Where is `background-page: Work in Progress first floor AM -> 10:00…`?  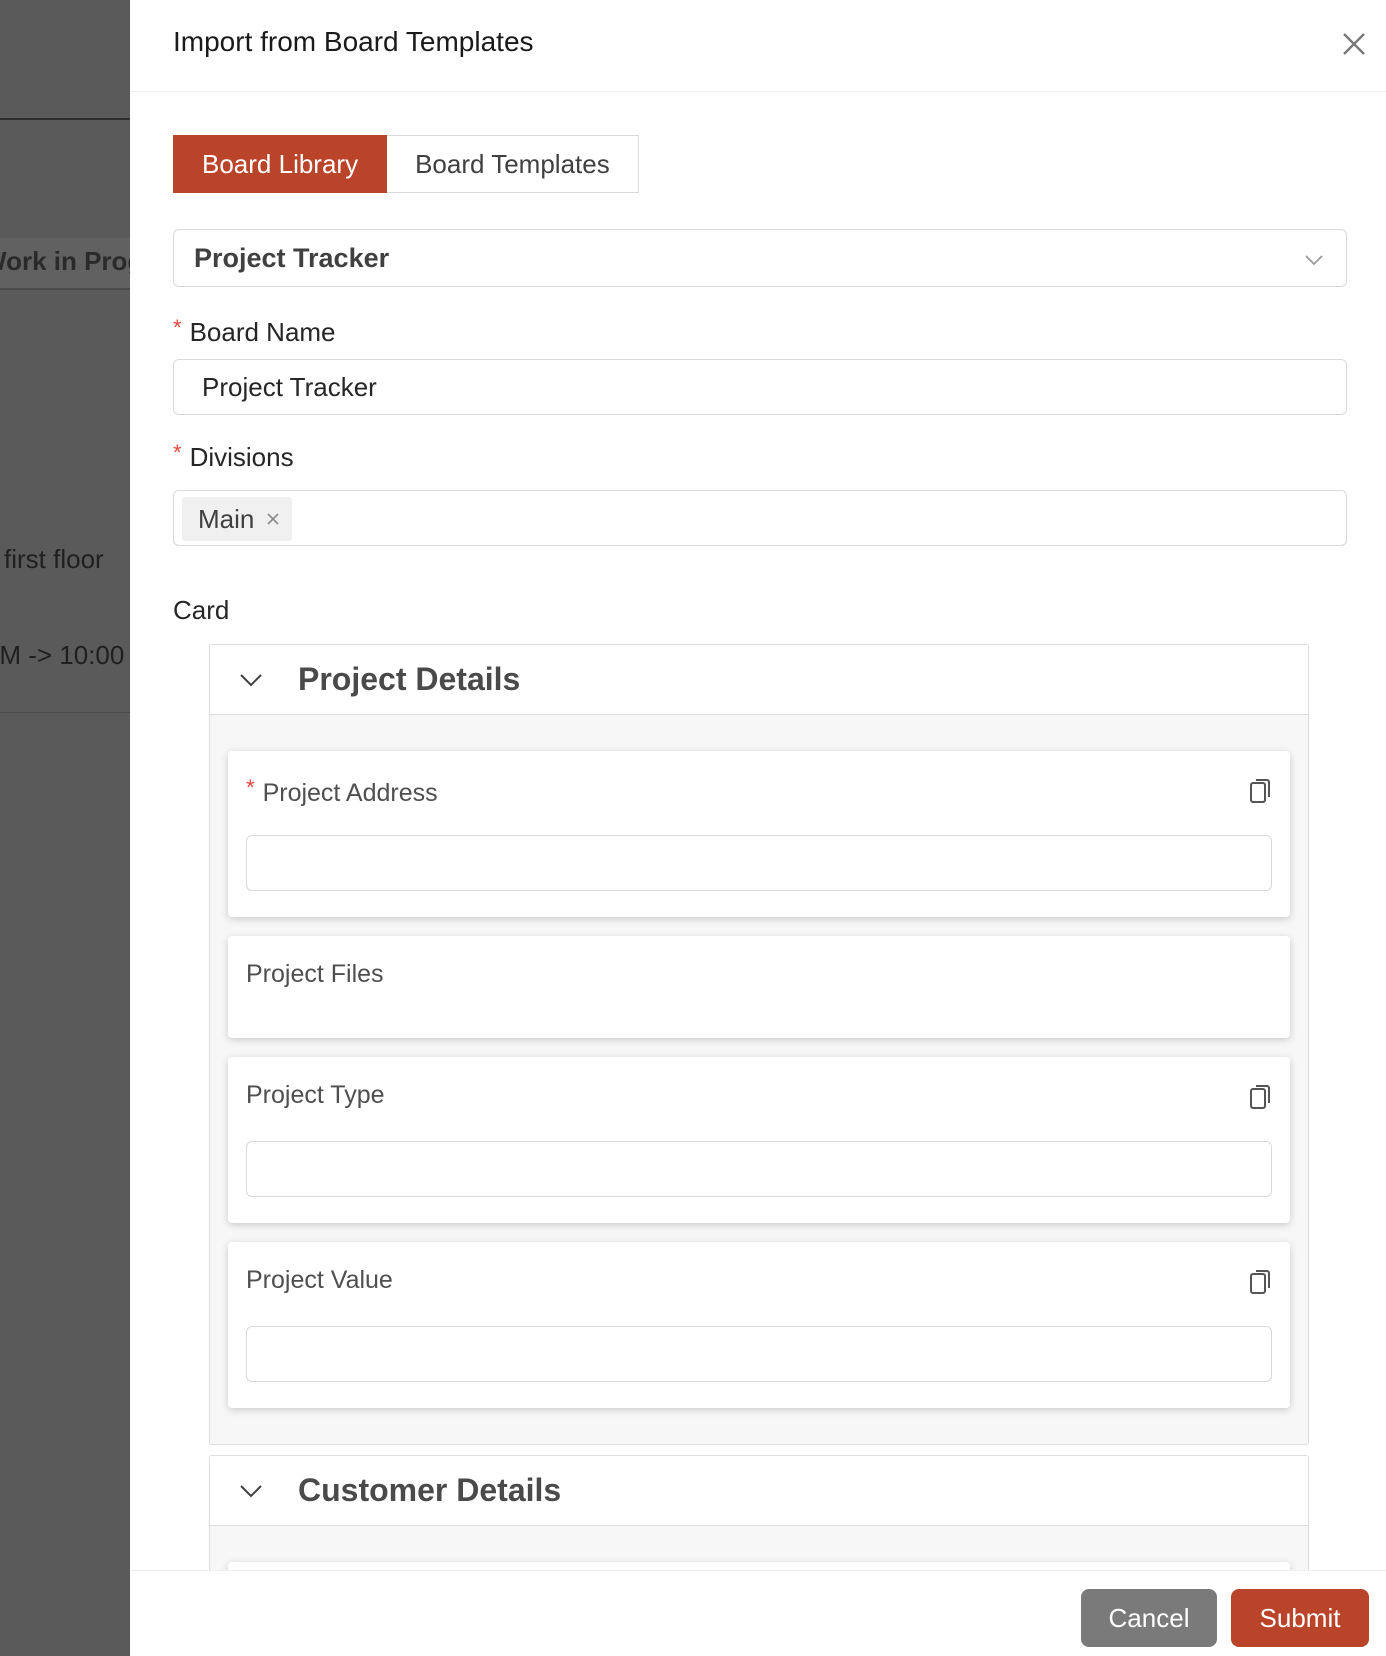
background-page: Work in Progress first floor AM -> 10:00… is located at coordinates (65, 828).